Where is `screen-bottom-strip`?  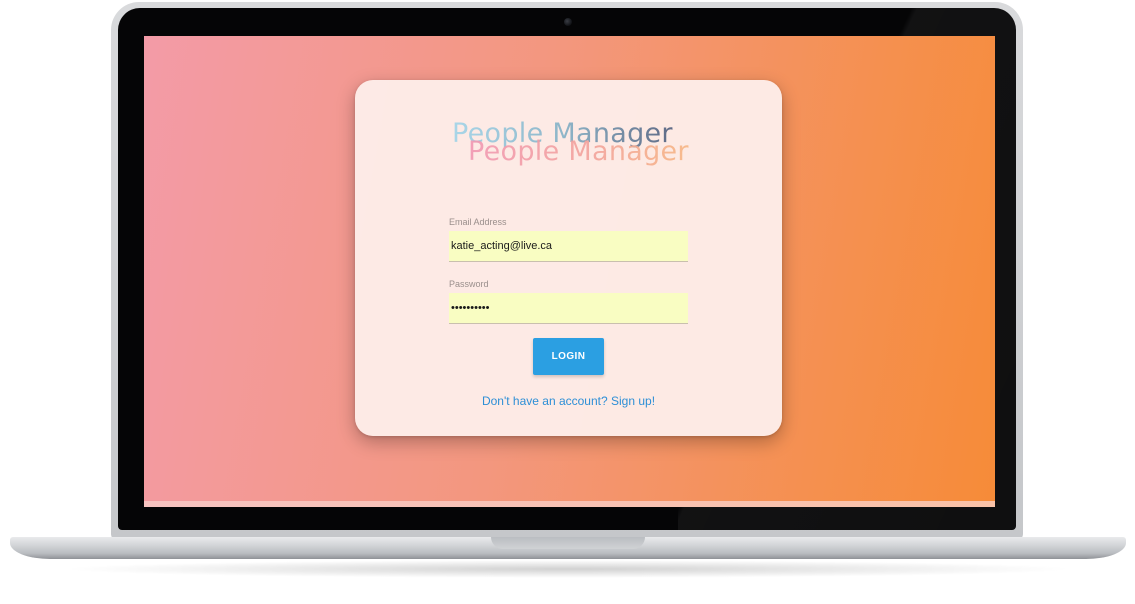 screen-bottom-strip is located at coordinates (569, 504).